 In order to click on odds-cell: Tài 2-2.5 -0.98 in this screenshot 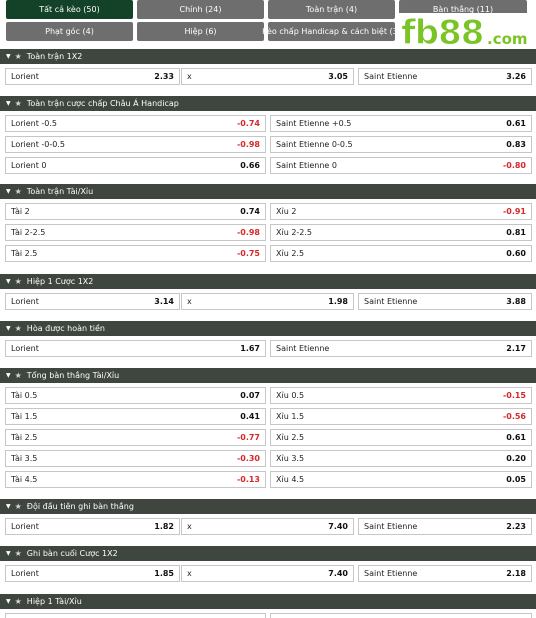, I will do `click(135, 232)`.